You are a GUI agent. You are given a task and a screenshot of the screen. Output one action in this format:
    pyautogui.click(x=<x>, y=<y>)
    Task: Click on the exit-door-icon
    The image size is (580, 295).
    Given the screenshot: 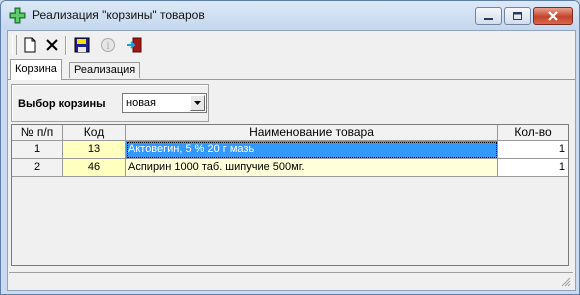 What is the action you would take?
    pyautogui.click(x=134, y=45)
    